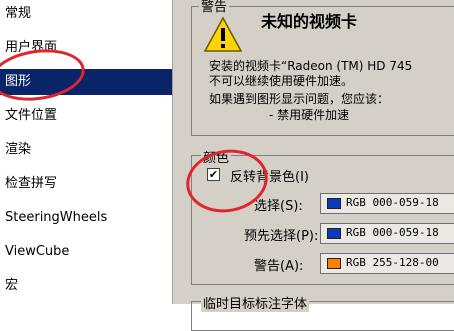 The width and height of the screenshot is (454, 331). What do you see at coordinates (334, 203) in the screenshot?
I see `selection-color-swatch` at bounding box center [334, 203].